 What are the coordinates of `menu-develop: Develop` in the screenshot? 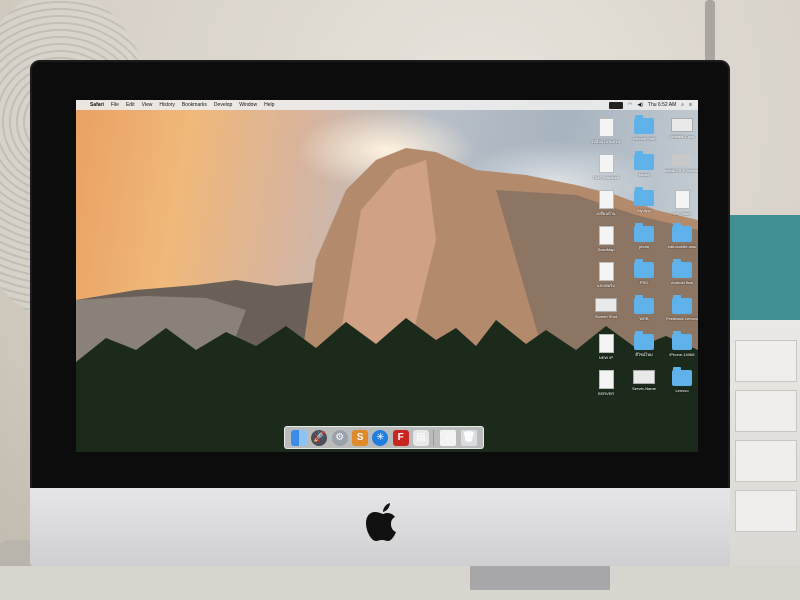 It's located at (223, 105).